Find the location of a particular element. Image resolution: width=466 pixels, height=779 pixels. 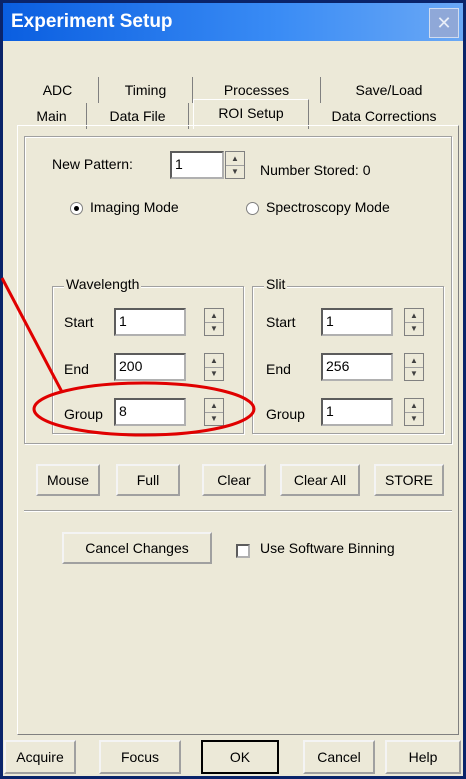

divider is located at coordinates (238, 511).